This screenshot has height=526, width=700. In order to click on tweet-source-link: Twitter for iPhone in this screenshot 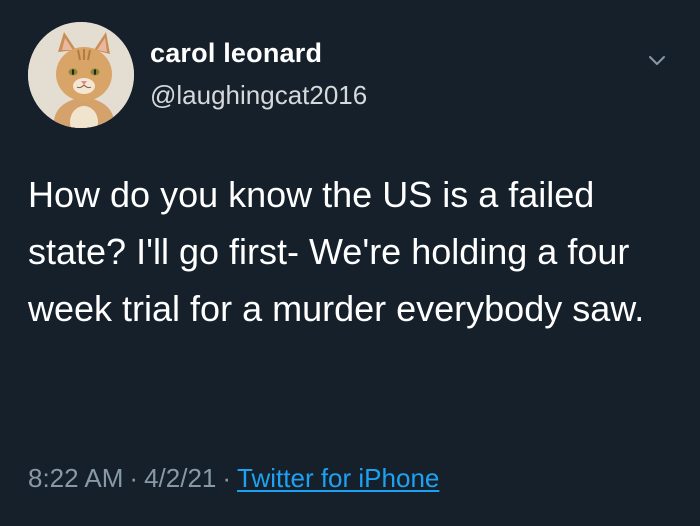, I will do `click(338, 478)`.